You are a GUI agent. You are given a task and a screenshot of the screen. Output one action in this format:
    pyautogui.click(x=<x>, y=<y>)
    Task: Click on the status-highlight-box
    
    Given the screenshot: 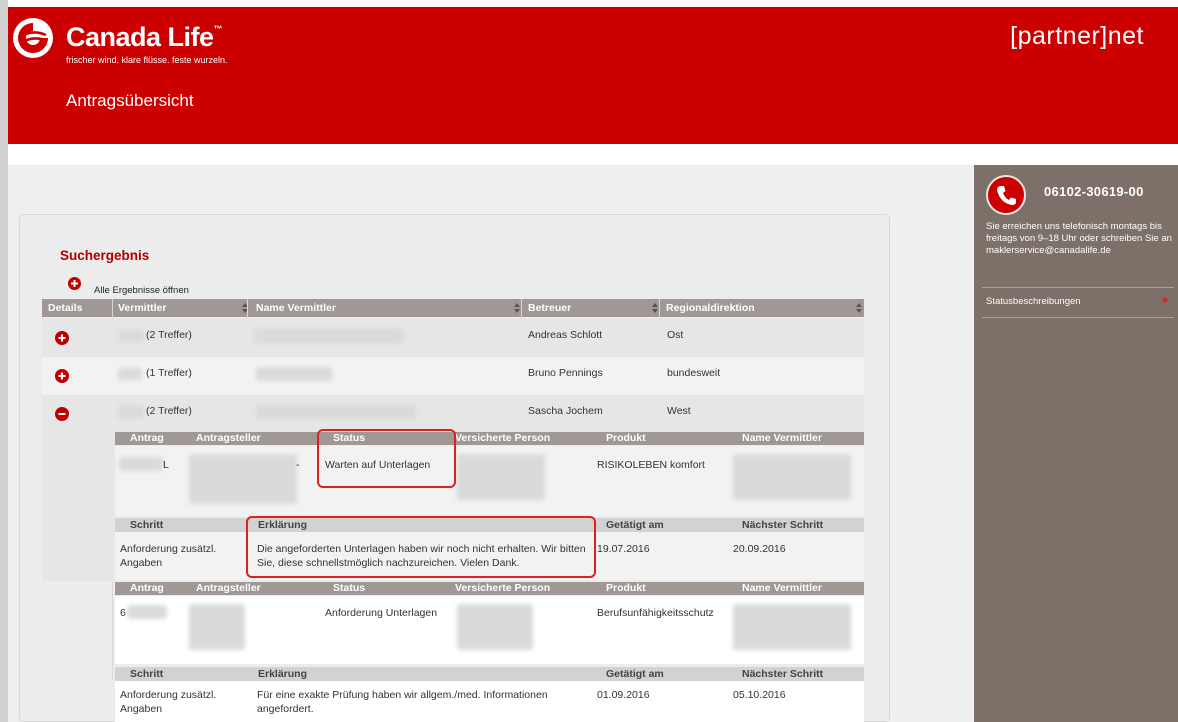 What is the action you would take?
    pyautogui.click(x=386, y=458)
    